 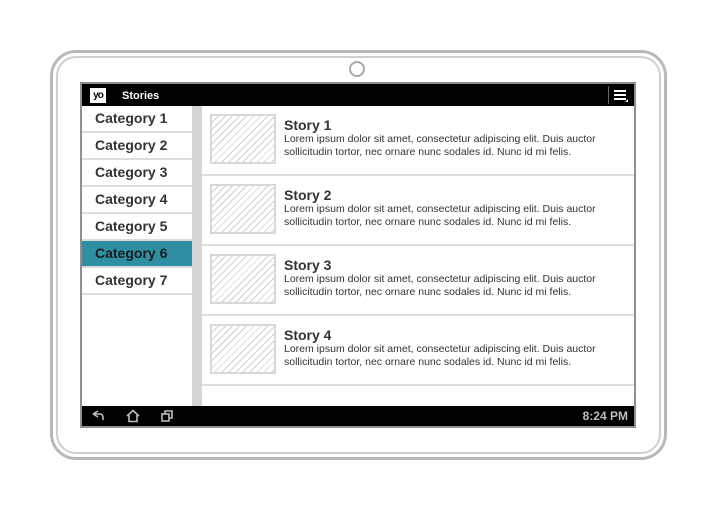 I want to click on story-title: Story 3, so click(x=308, y=265).